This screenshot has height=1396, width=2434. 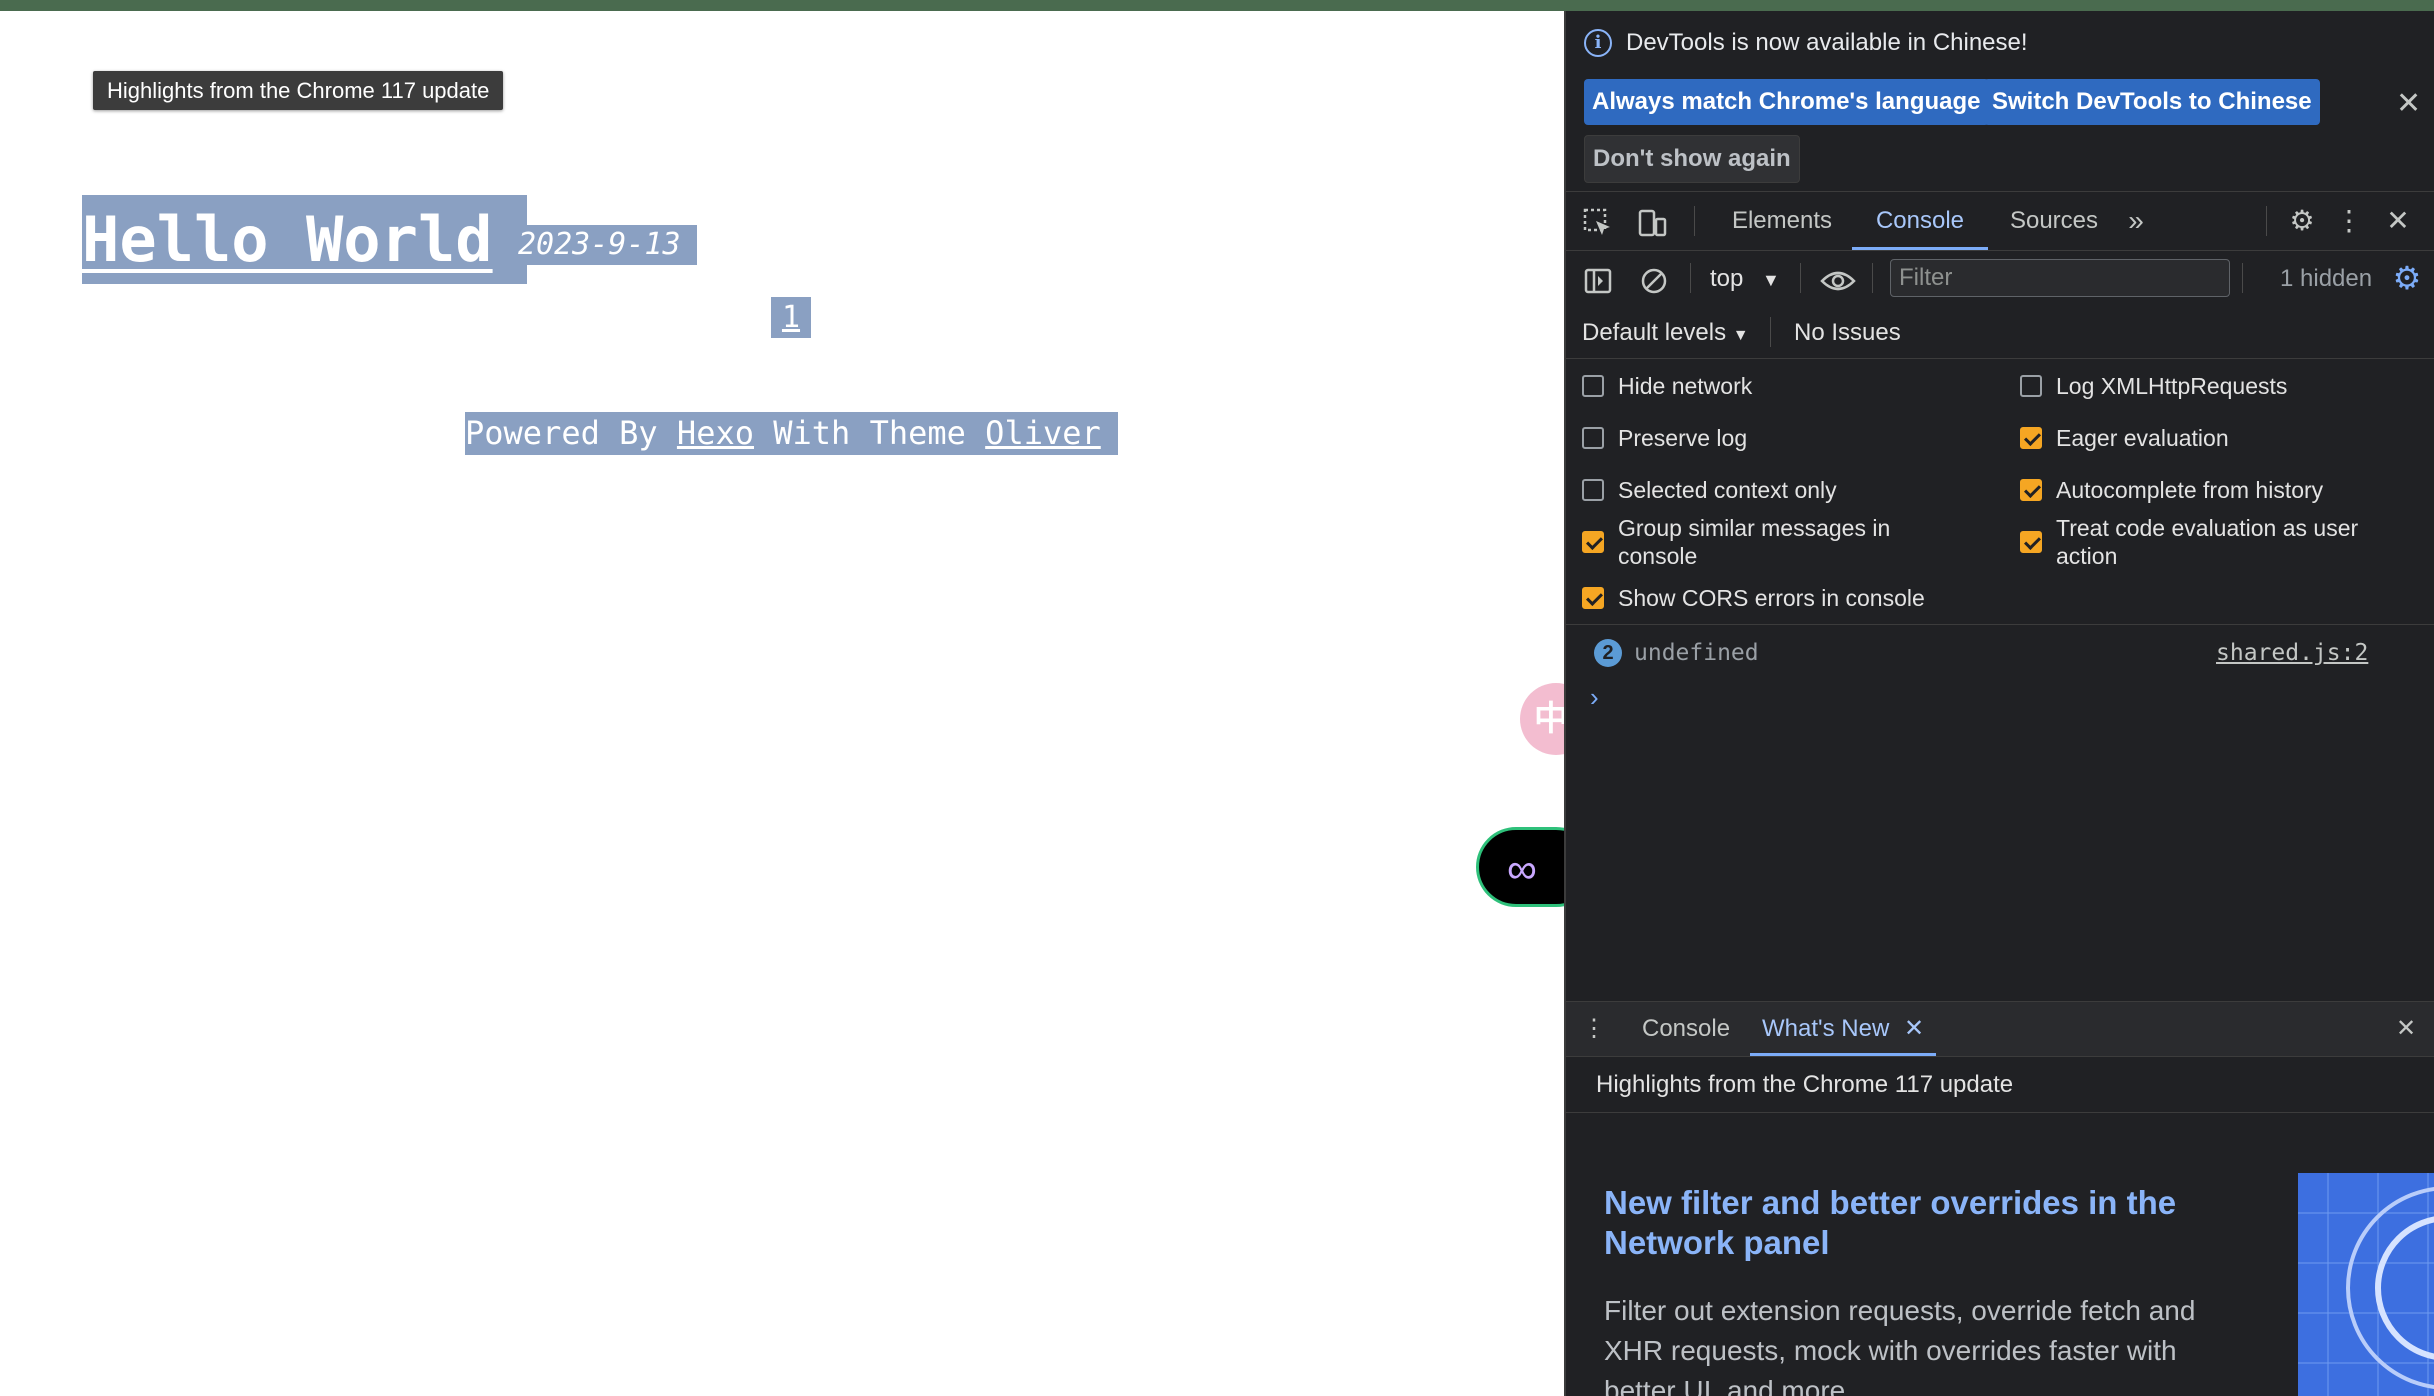 I want to click on chevron-down-icon: ▼, so click(x=1771, y=280).